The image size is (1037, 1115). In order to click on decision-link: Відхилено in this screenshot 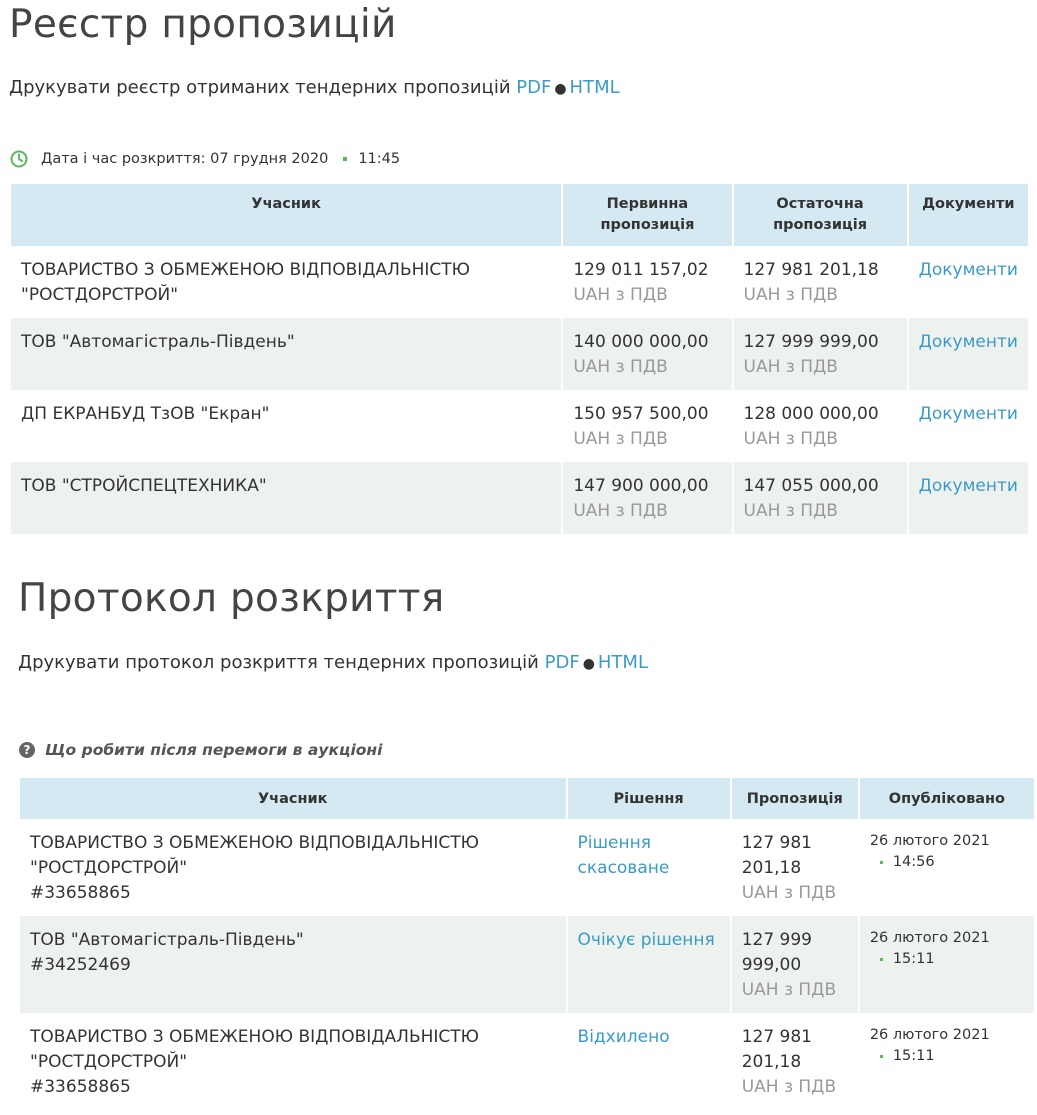, I will do `click(624, 1037)`.